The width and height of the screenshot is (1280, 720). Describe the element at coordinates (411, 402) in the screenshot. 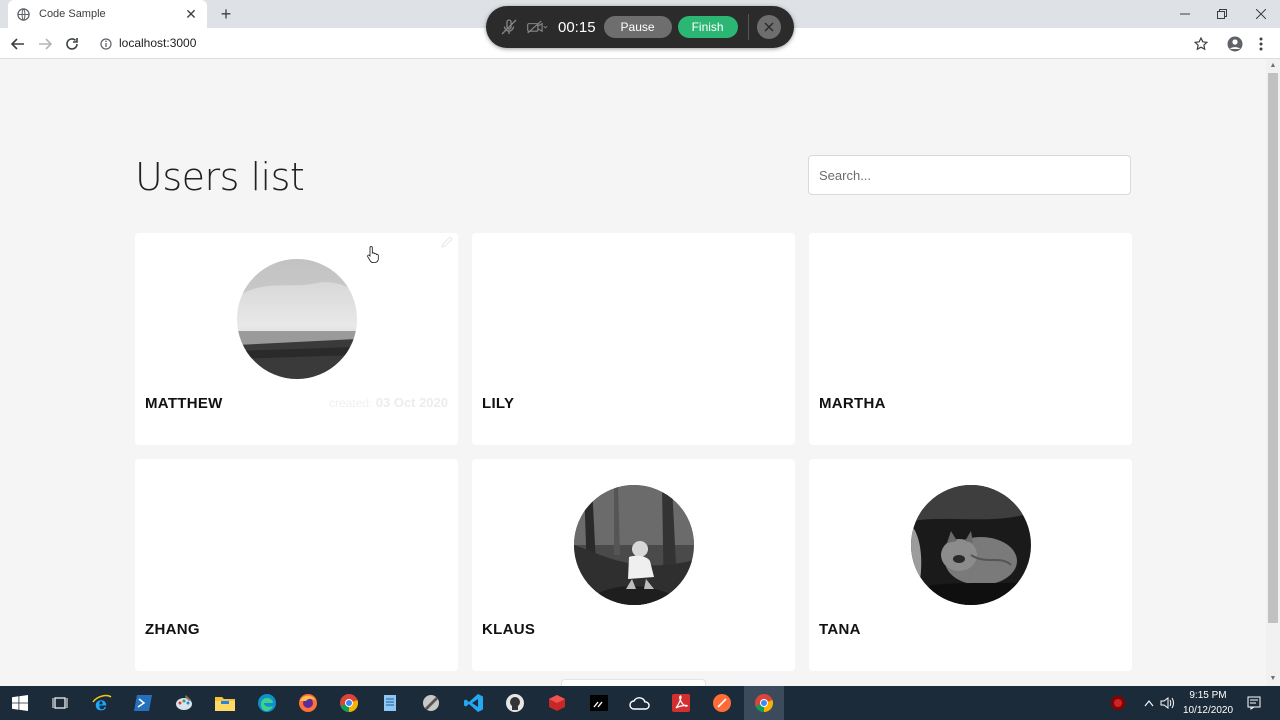

I see `created-value: 03 Oct 2020` at that location.